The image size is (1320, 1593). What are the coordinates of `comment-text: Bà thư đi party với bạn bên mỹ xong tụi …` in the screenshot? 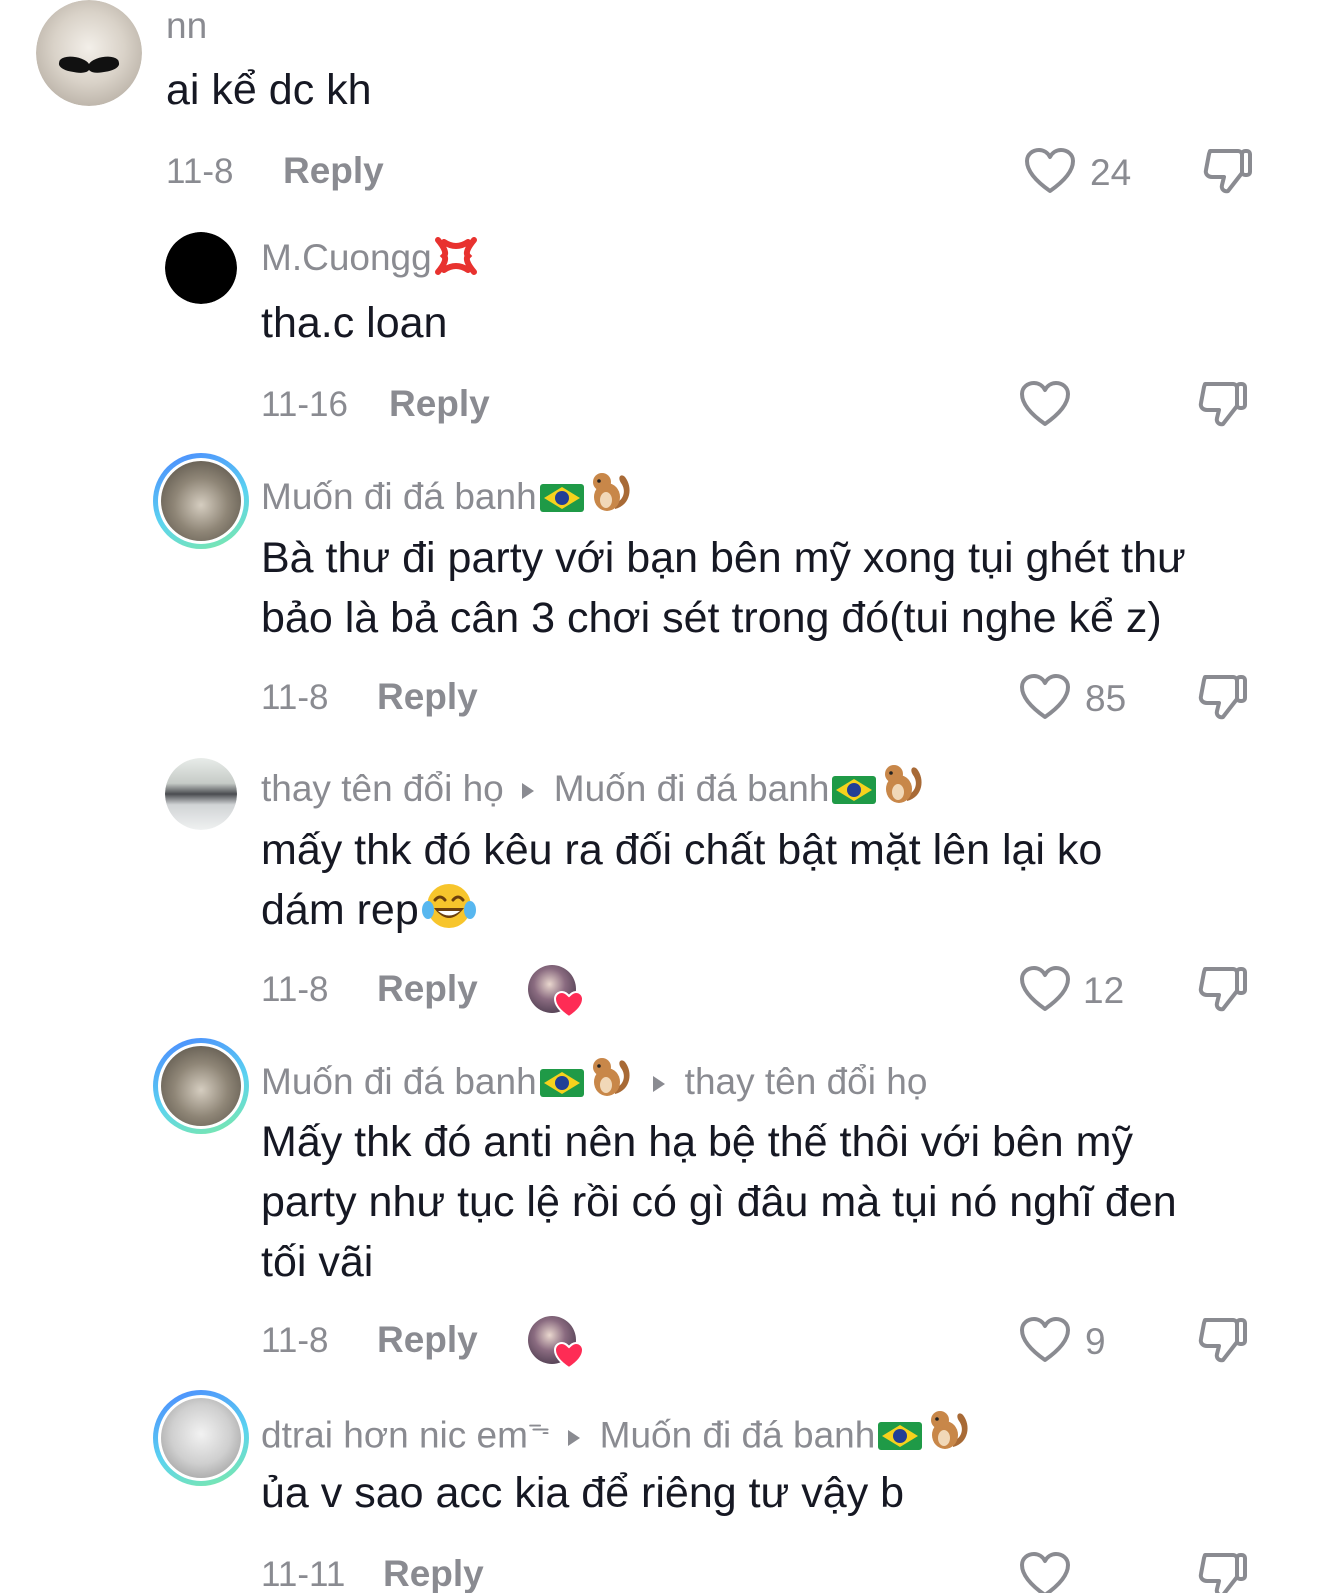 It's located at (723, 588).